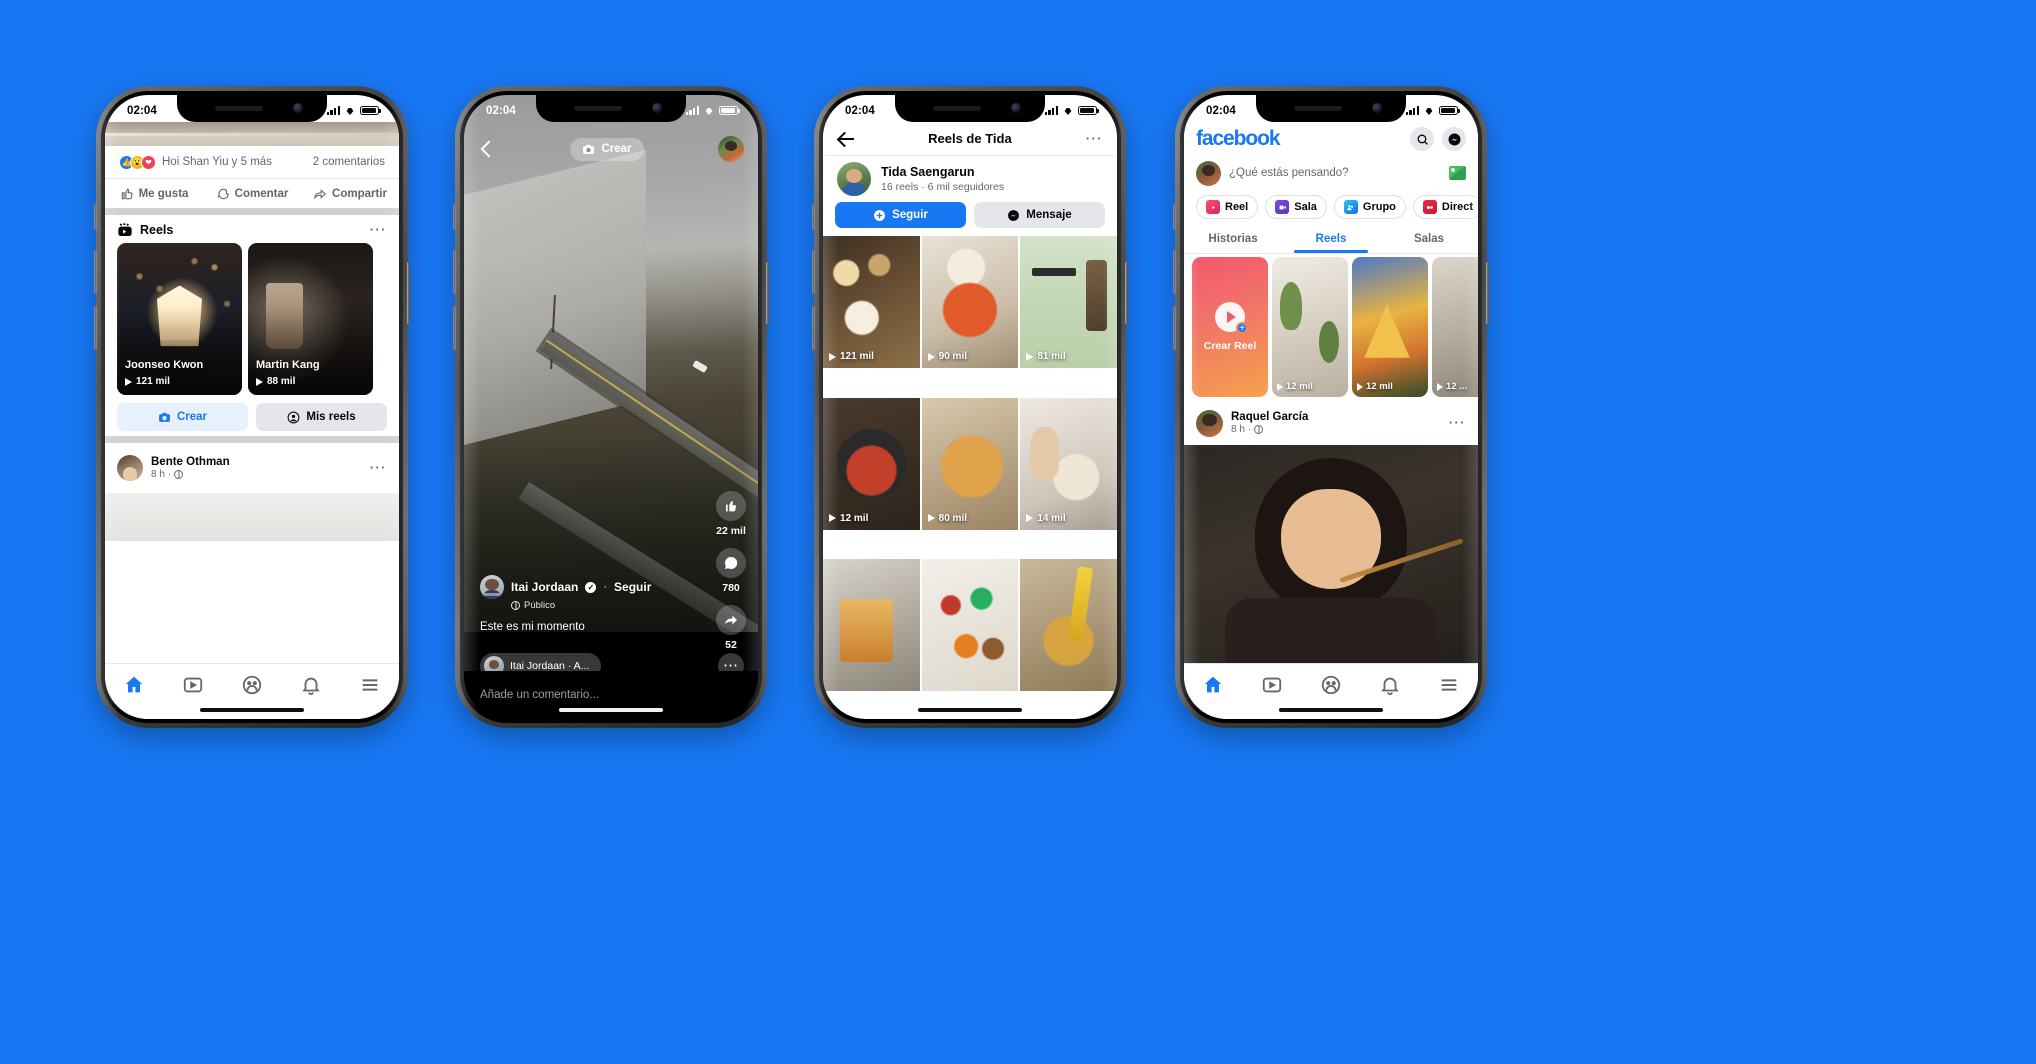 This screenshot has height=1064, width=2036. Describe the element at coordinates (1068, 463) in the screenshot. I see `grid-reel-cell: 14 mil` at that location.